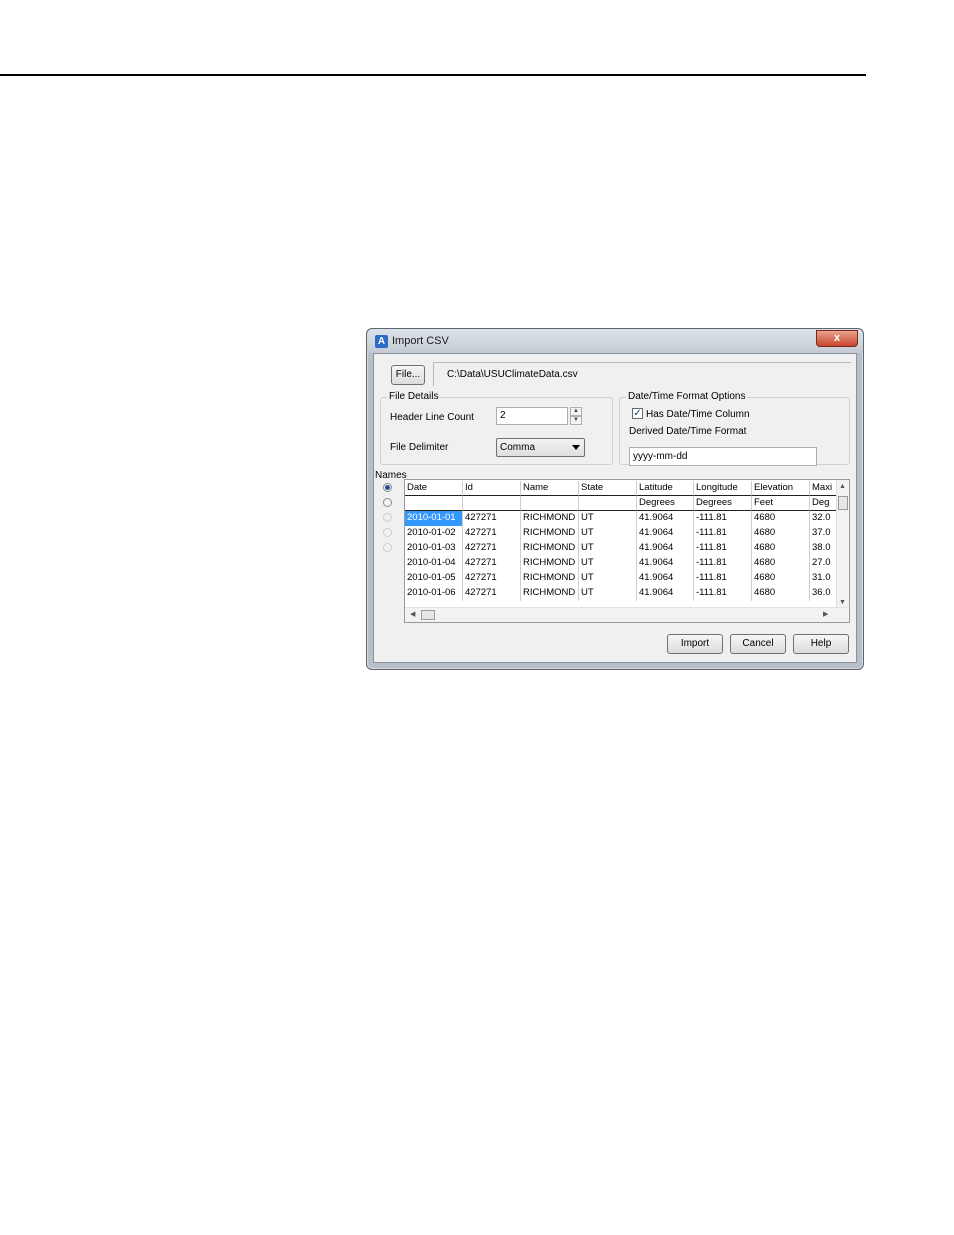  Describe the element at coordinates (823, 503) in the screenshot. I see `column-unit: Deg` at that location.